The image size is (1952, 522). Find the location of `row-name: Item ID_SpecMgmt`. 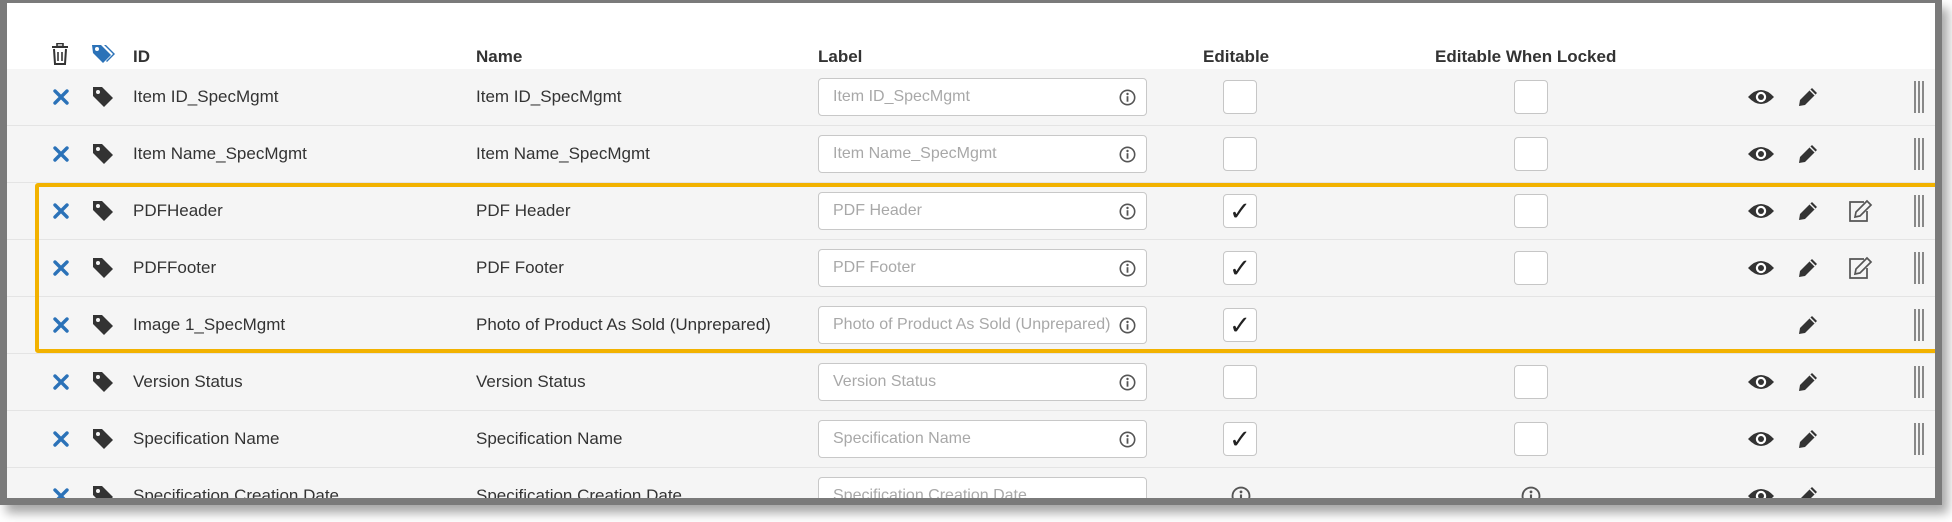

row-name: Item ID_SpecMgmt is located at coordinates (549, 96).